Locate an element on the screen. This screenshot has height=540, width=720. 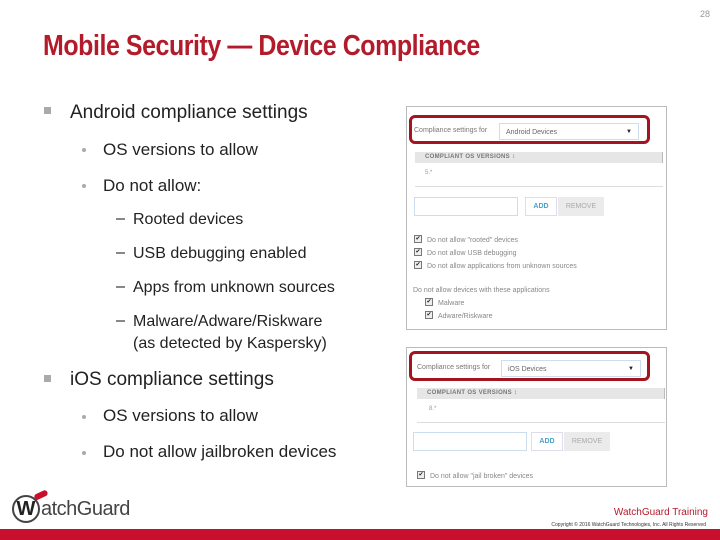
watchguard-logo: W atchGuard is located at coordinates (71, 508).